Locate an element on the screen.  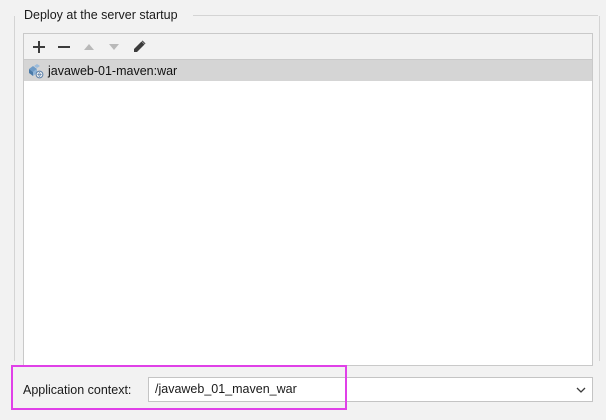
move-down-button is located at coordinates (114, 47).